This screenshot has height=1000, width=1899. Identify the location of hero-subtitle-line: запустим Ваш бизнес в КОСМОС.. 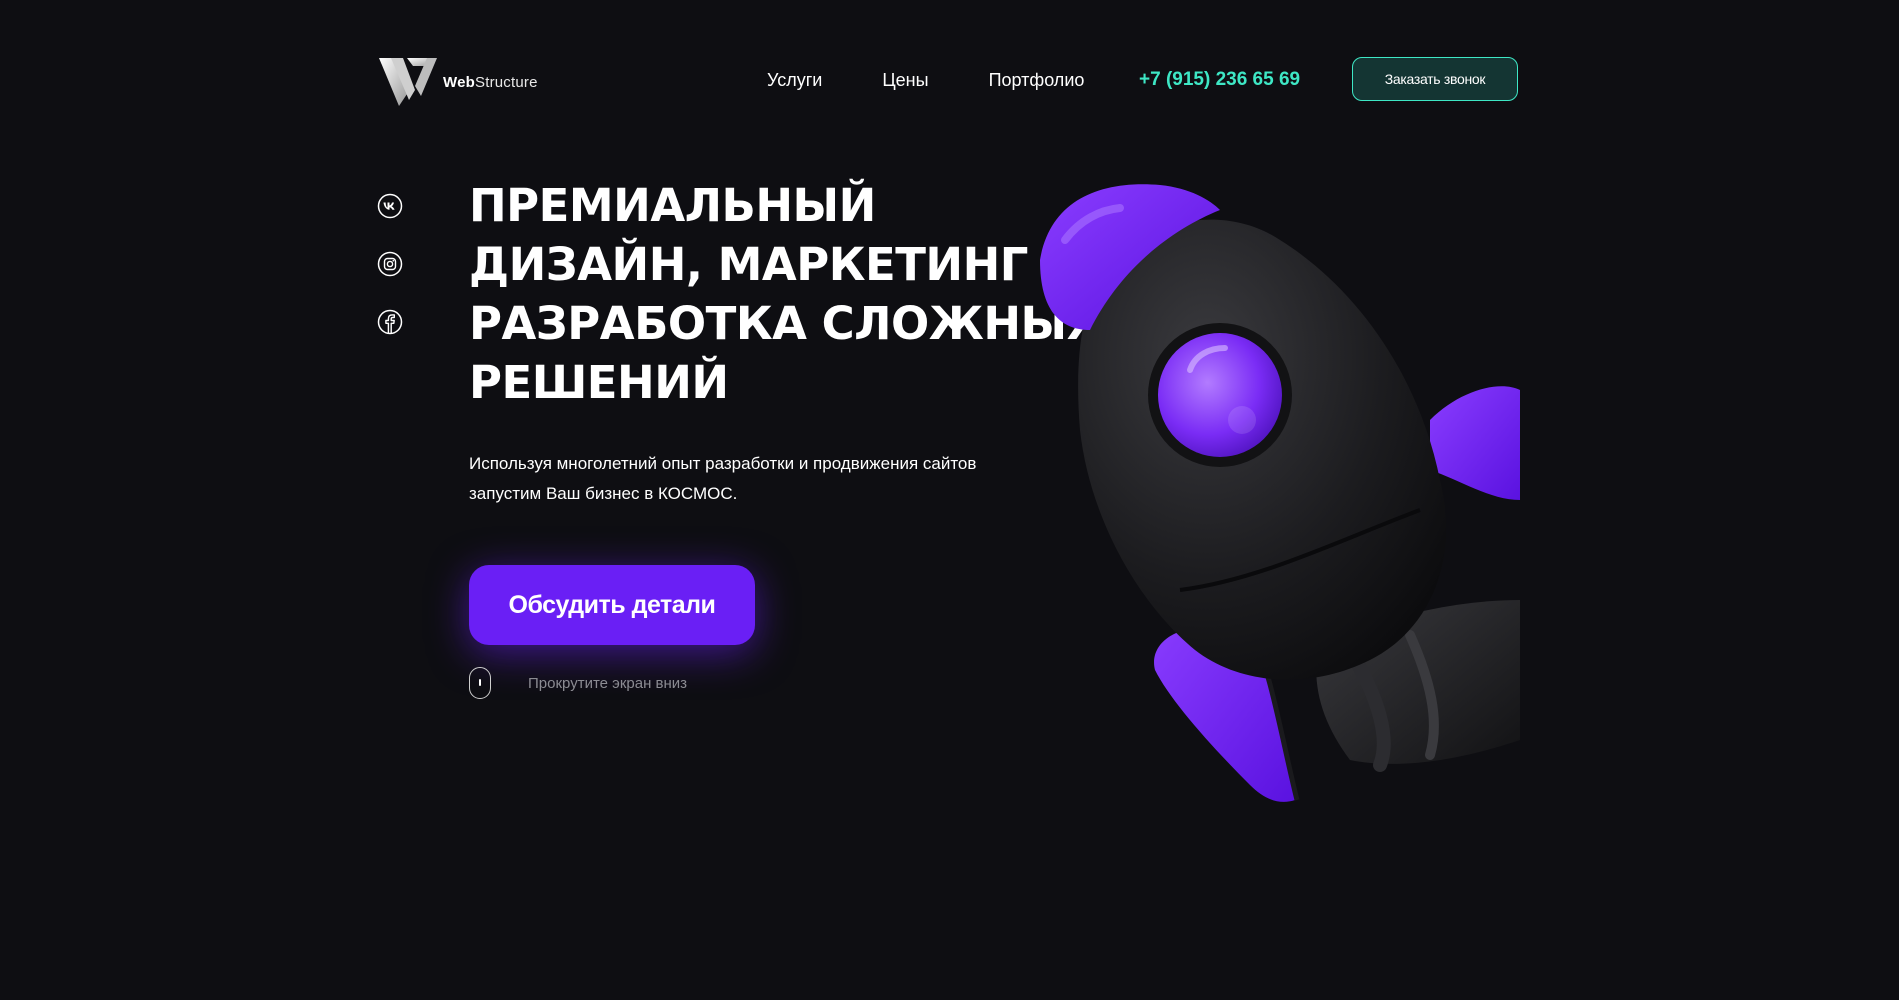
(603, 493).